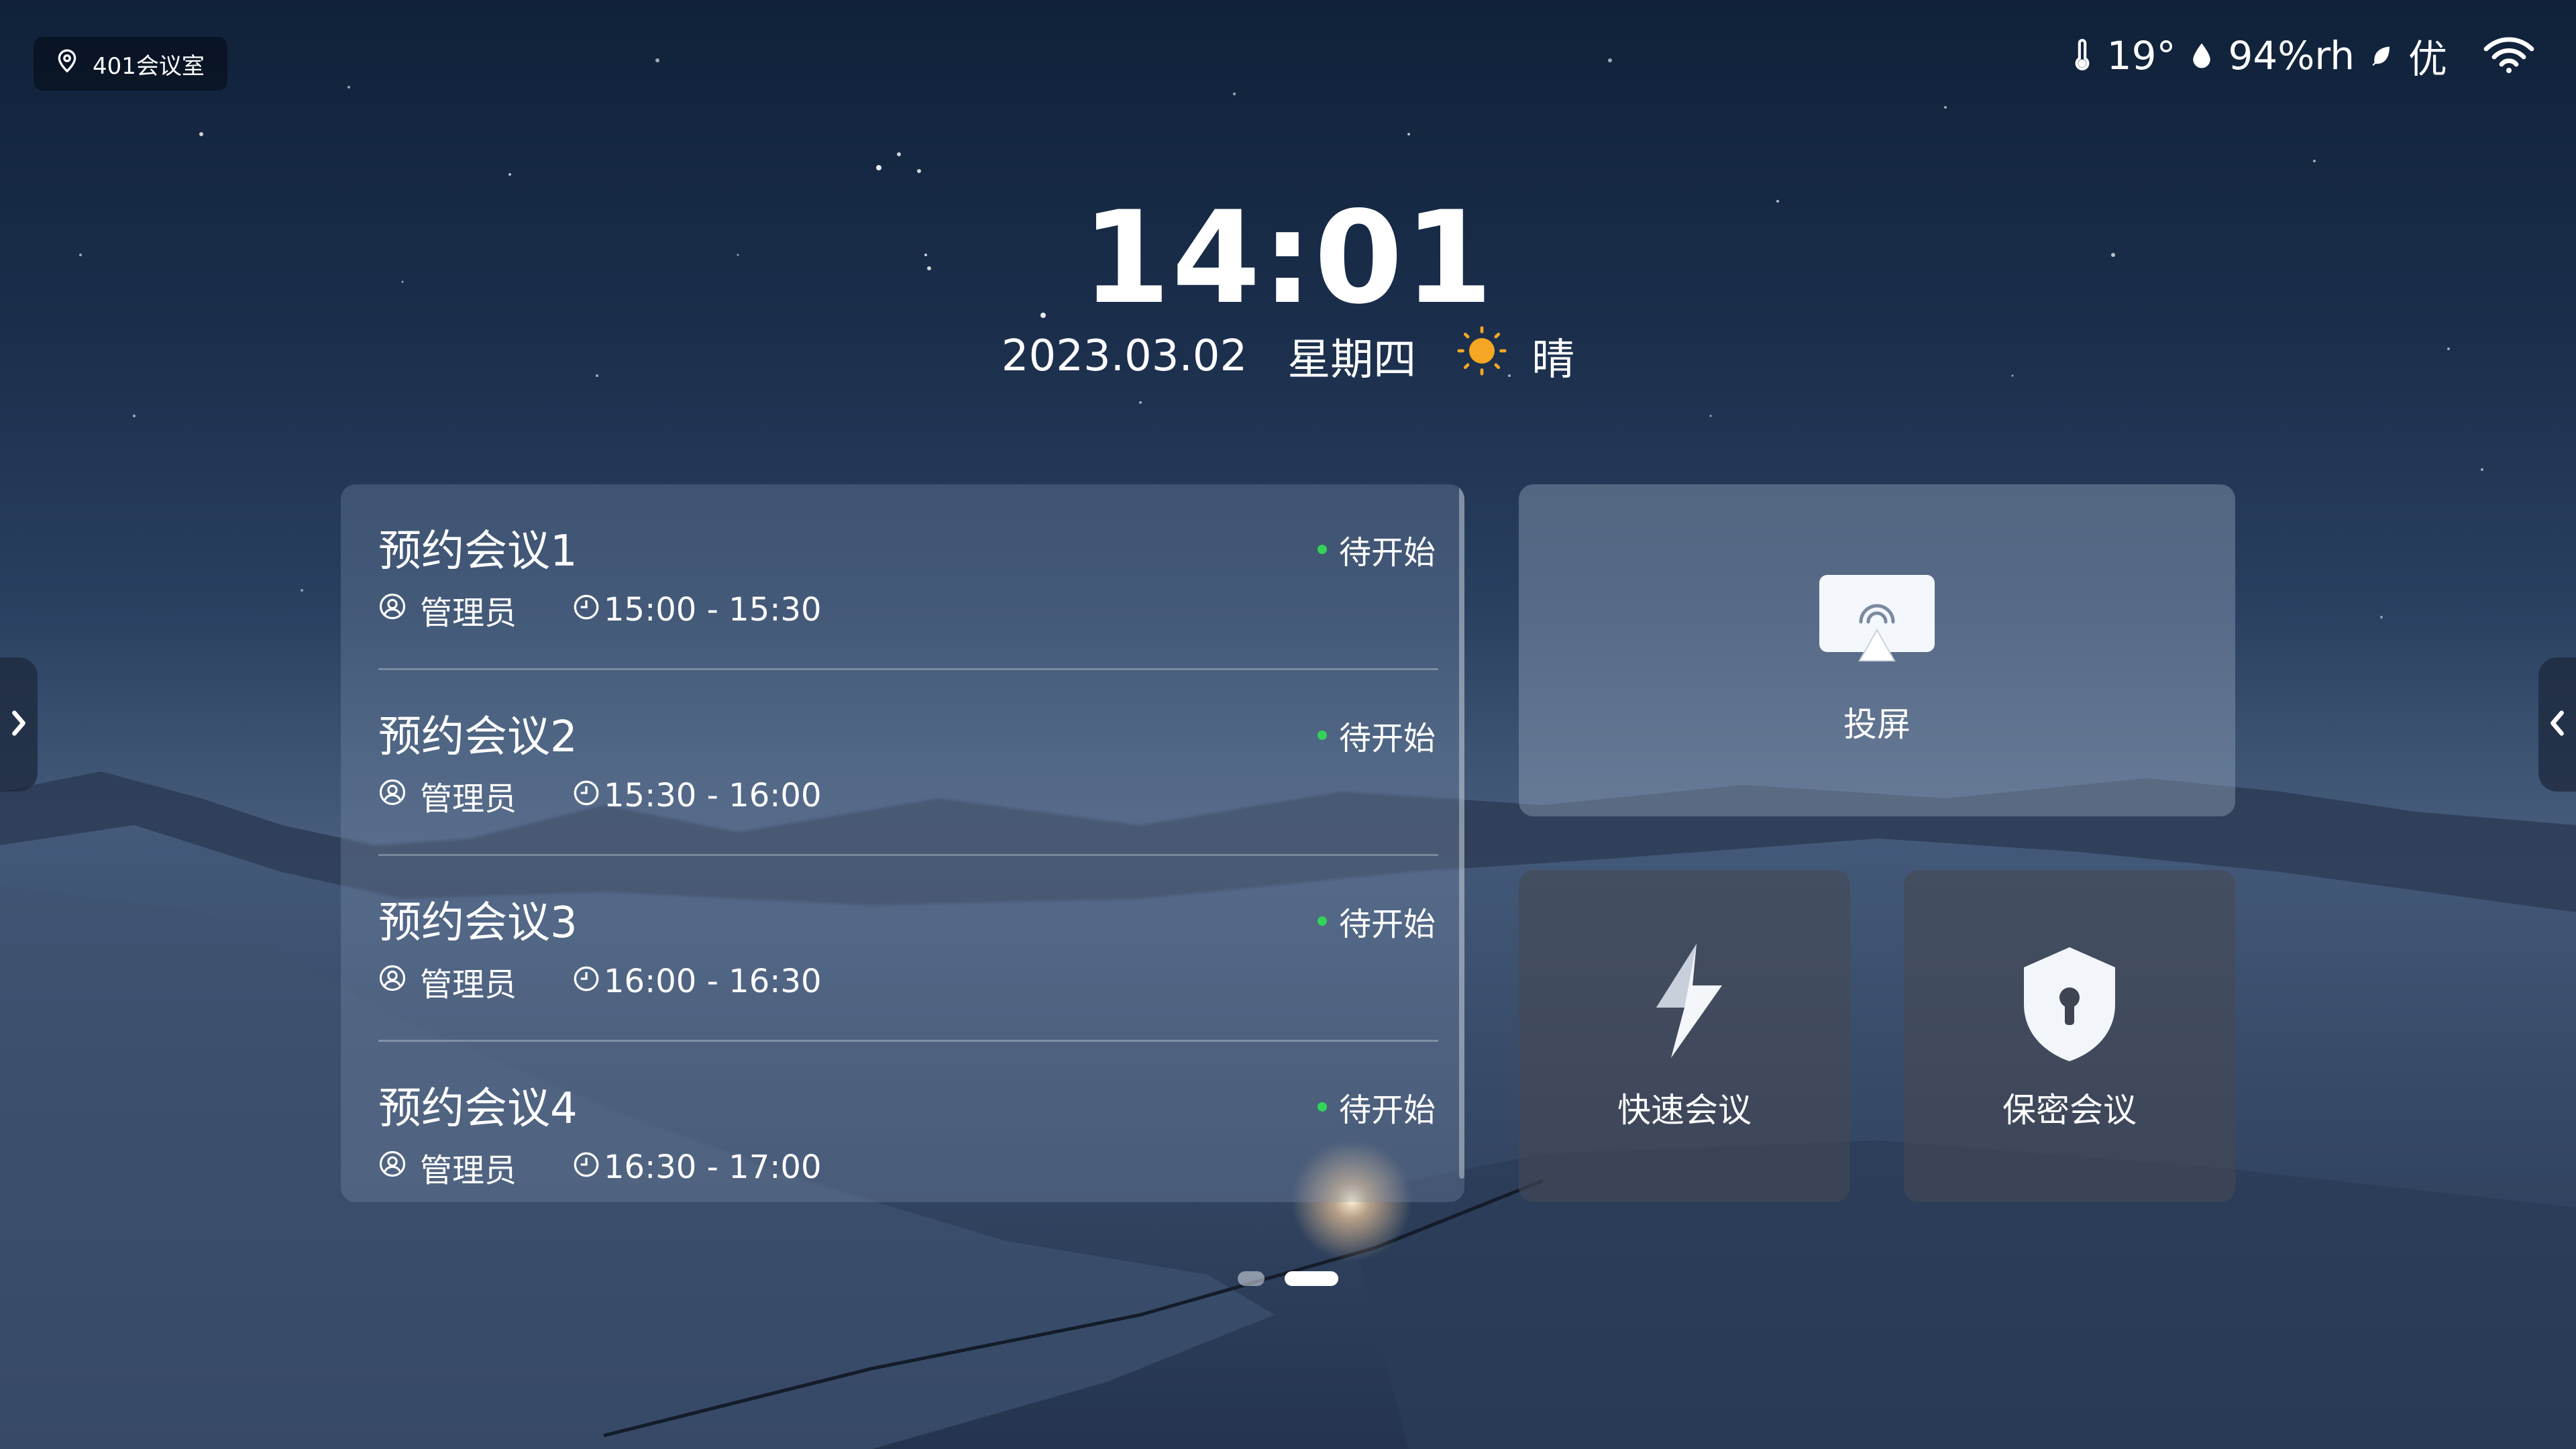 The height and width of the screenshot is (1449, 2576). Describe the element at coordinates (1515, 356) in the screenshot. I see `weather: 晴` at that location.